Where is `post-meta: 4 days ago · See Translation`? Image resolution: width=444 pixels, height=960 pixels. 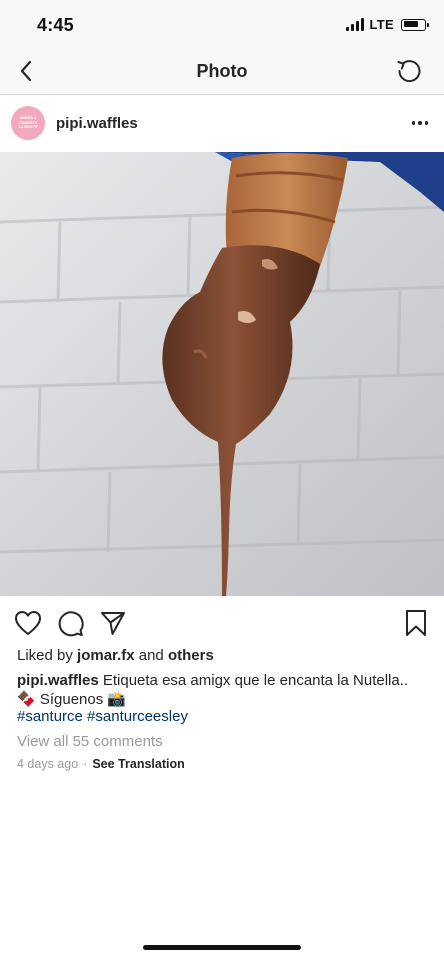
post-meta: 4 days ago · See Translation is located at coordinates (101, 764).